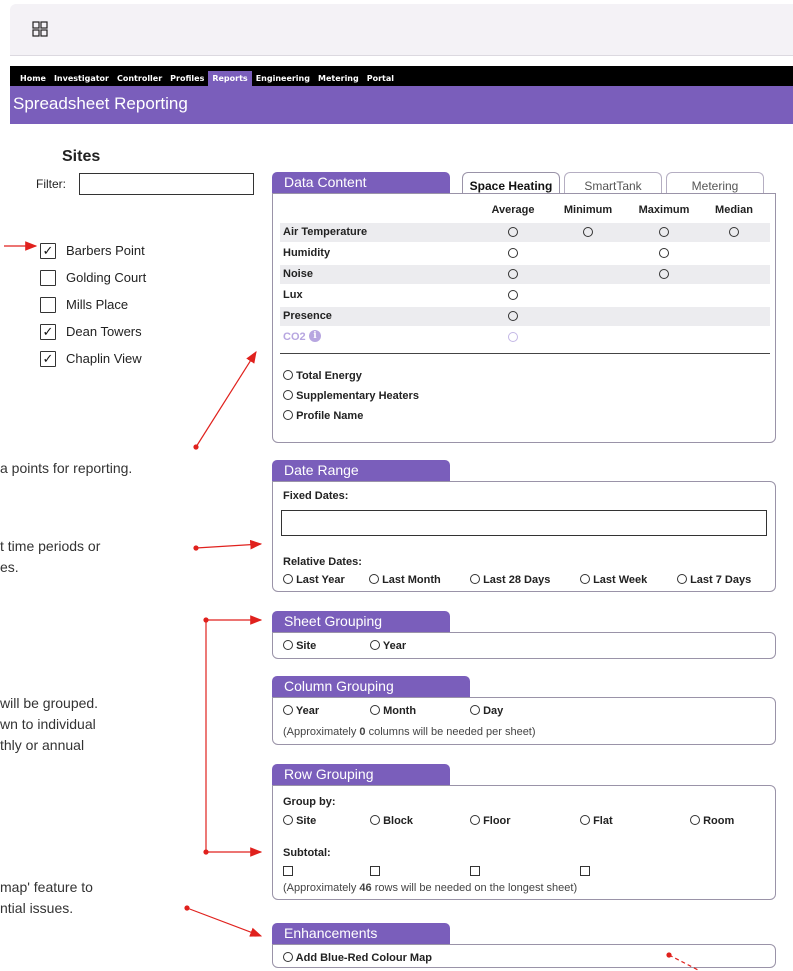 The image size is (793, 971). I want to click on dashed-line, so click(684, 962).